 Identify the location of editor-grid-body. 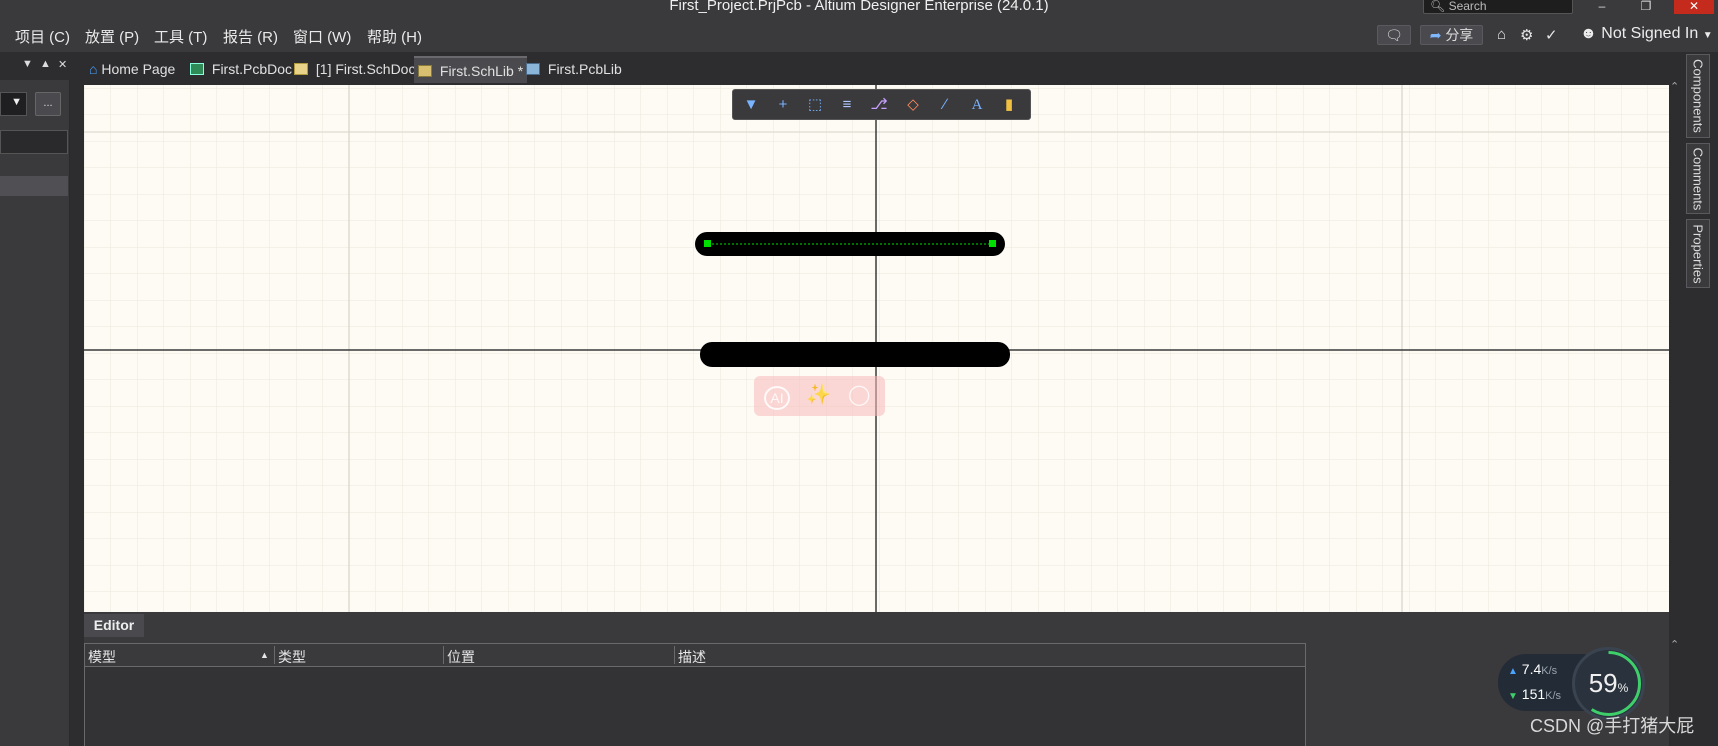
(695, 706).